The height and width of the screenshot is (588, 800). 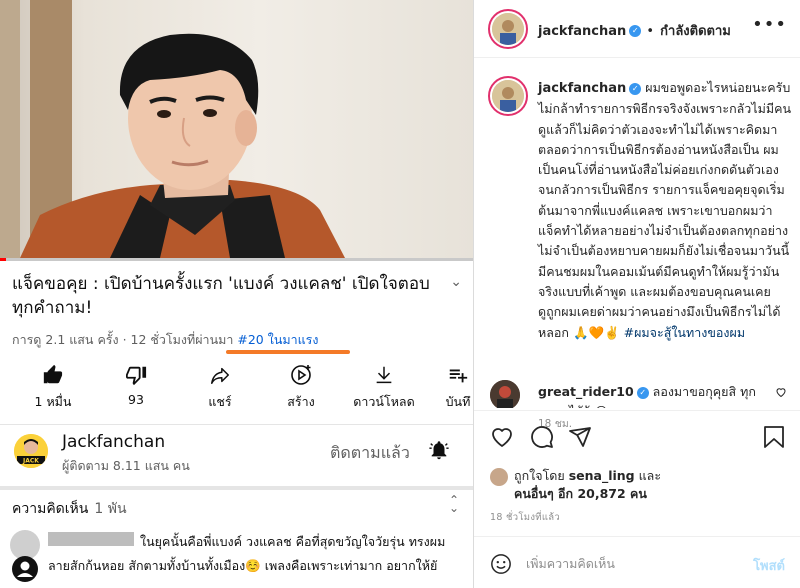 I want to click on share-direct-icon, so click(x=580, y=437).